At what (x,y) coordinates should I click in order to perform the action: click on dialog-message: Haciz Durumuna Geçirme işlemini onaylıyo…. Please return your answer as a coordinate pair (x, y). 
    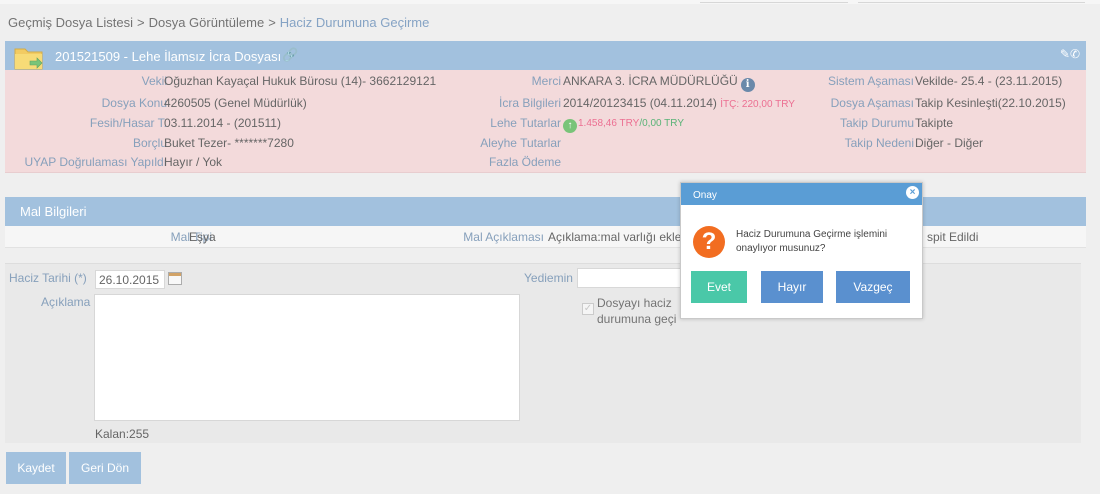
    Looking at the image, I should click on (812, 241).